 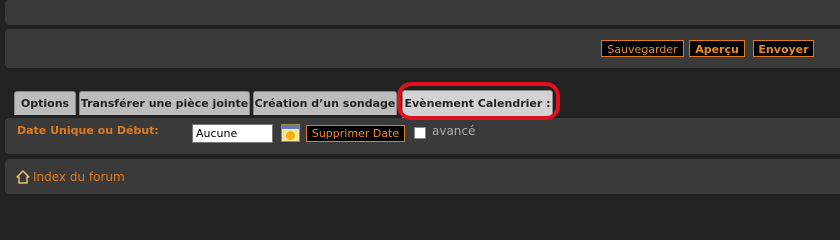 I want to click on forum-index-link: Index du forum, so click(x=79, y=177).